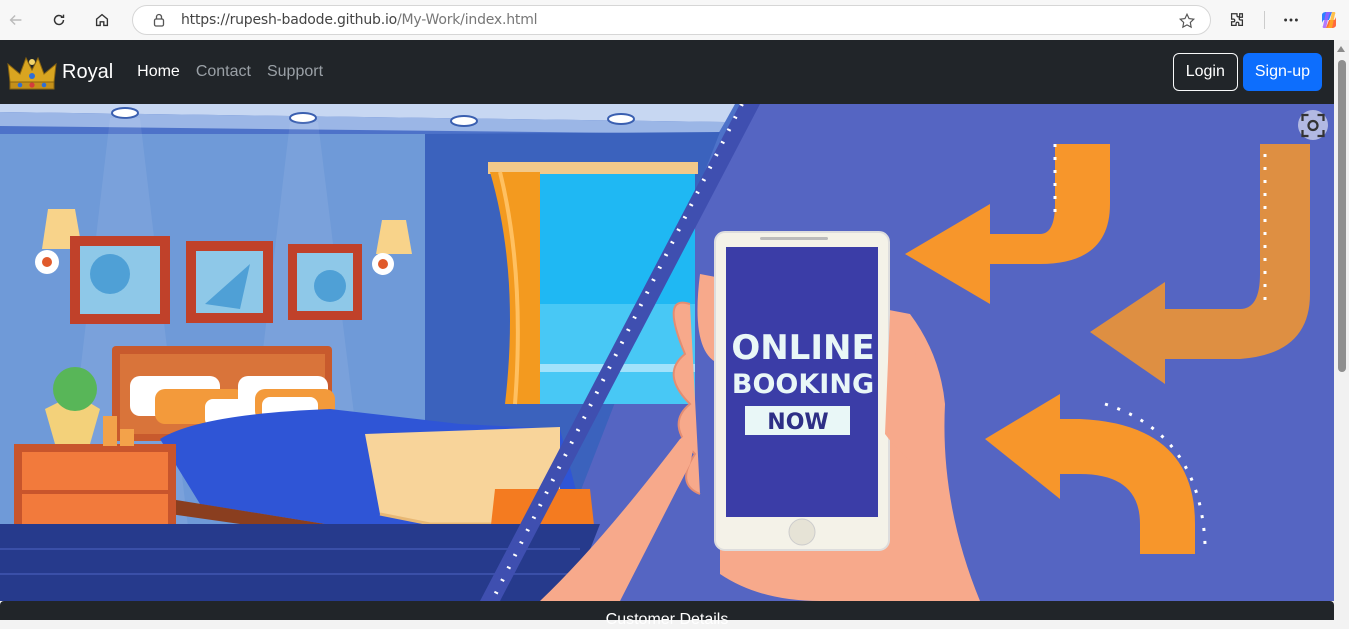 Image resolution: width=1349 pixels, height=629 pixels. Describe the element at coordinates (1205, 72) in the screenshot. I see `login-button: Login` at that location.